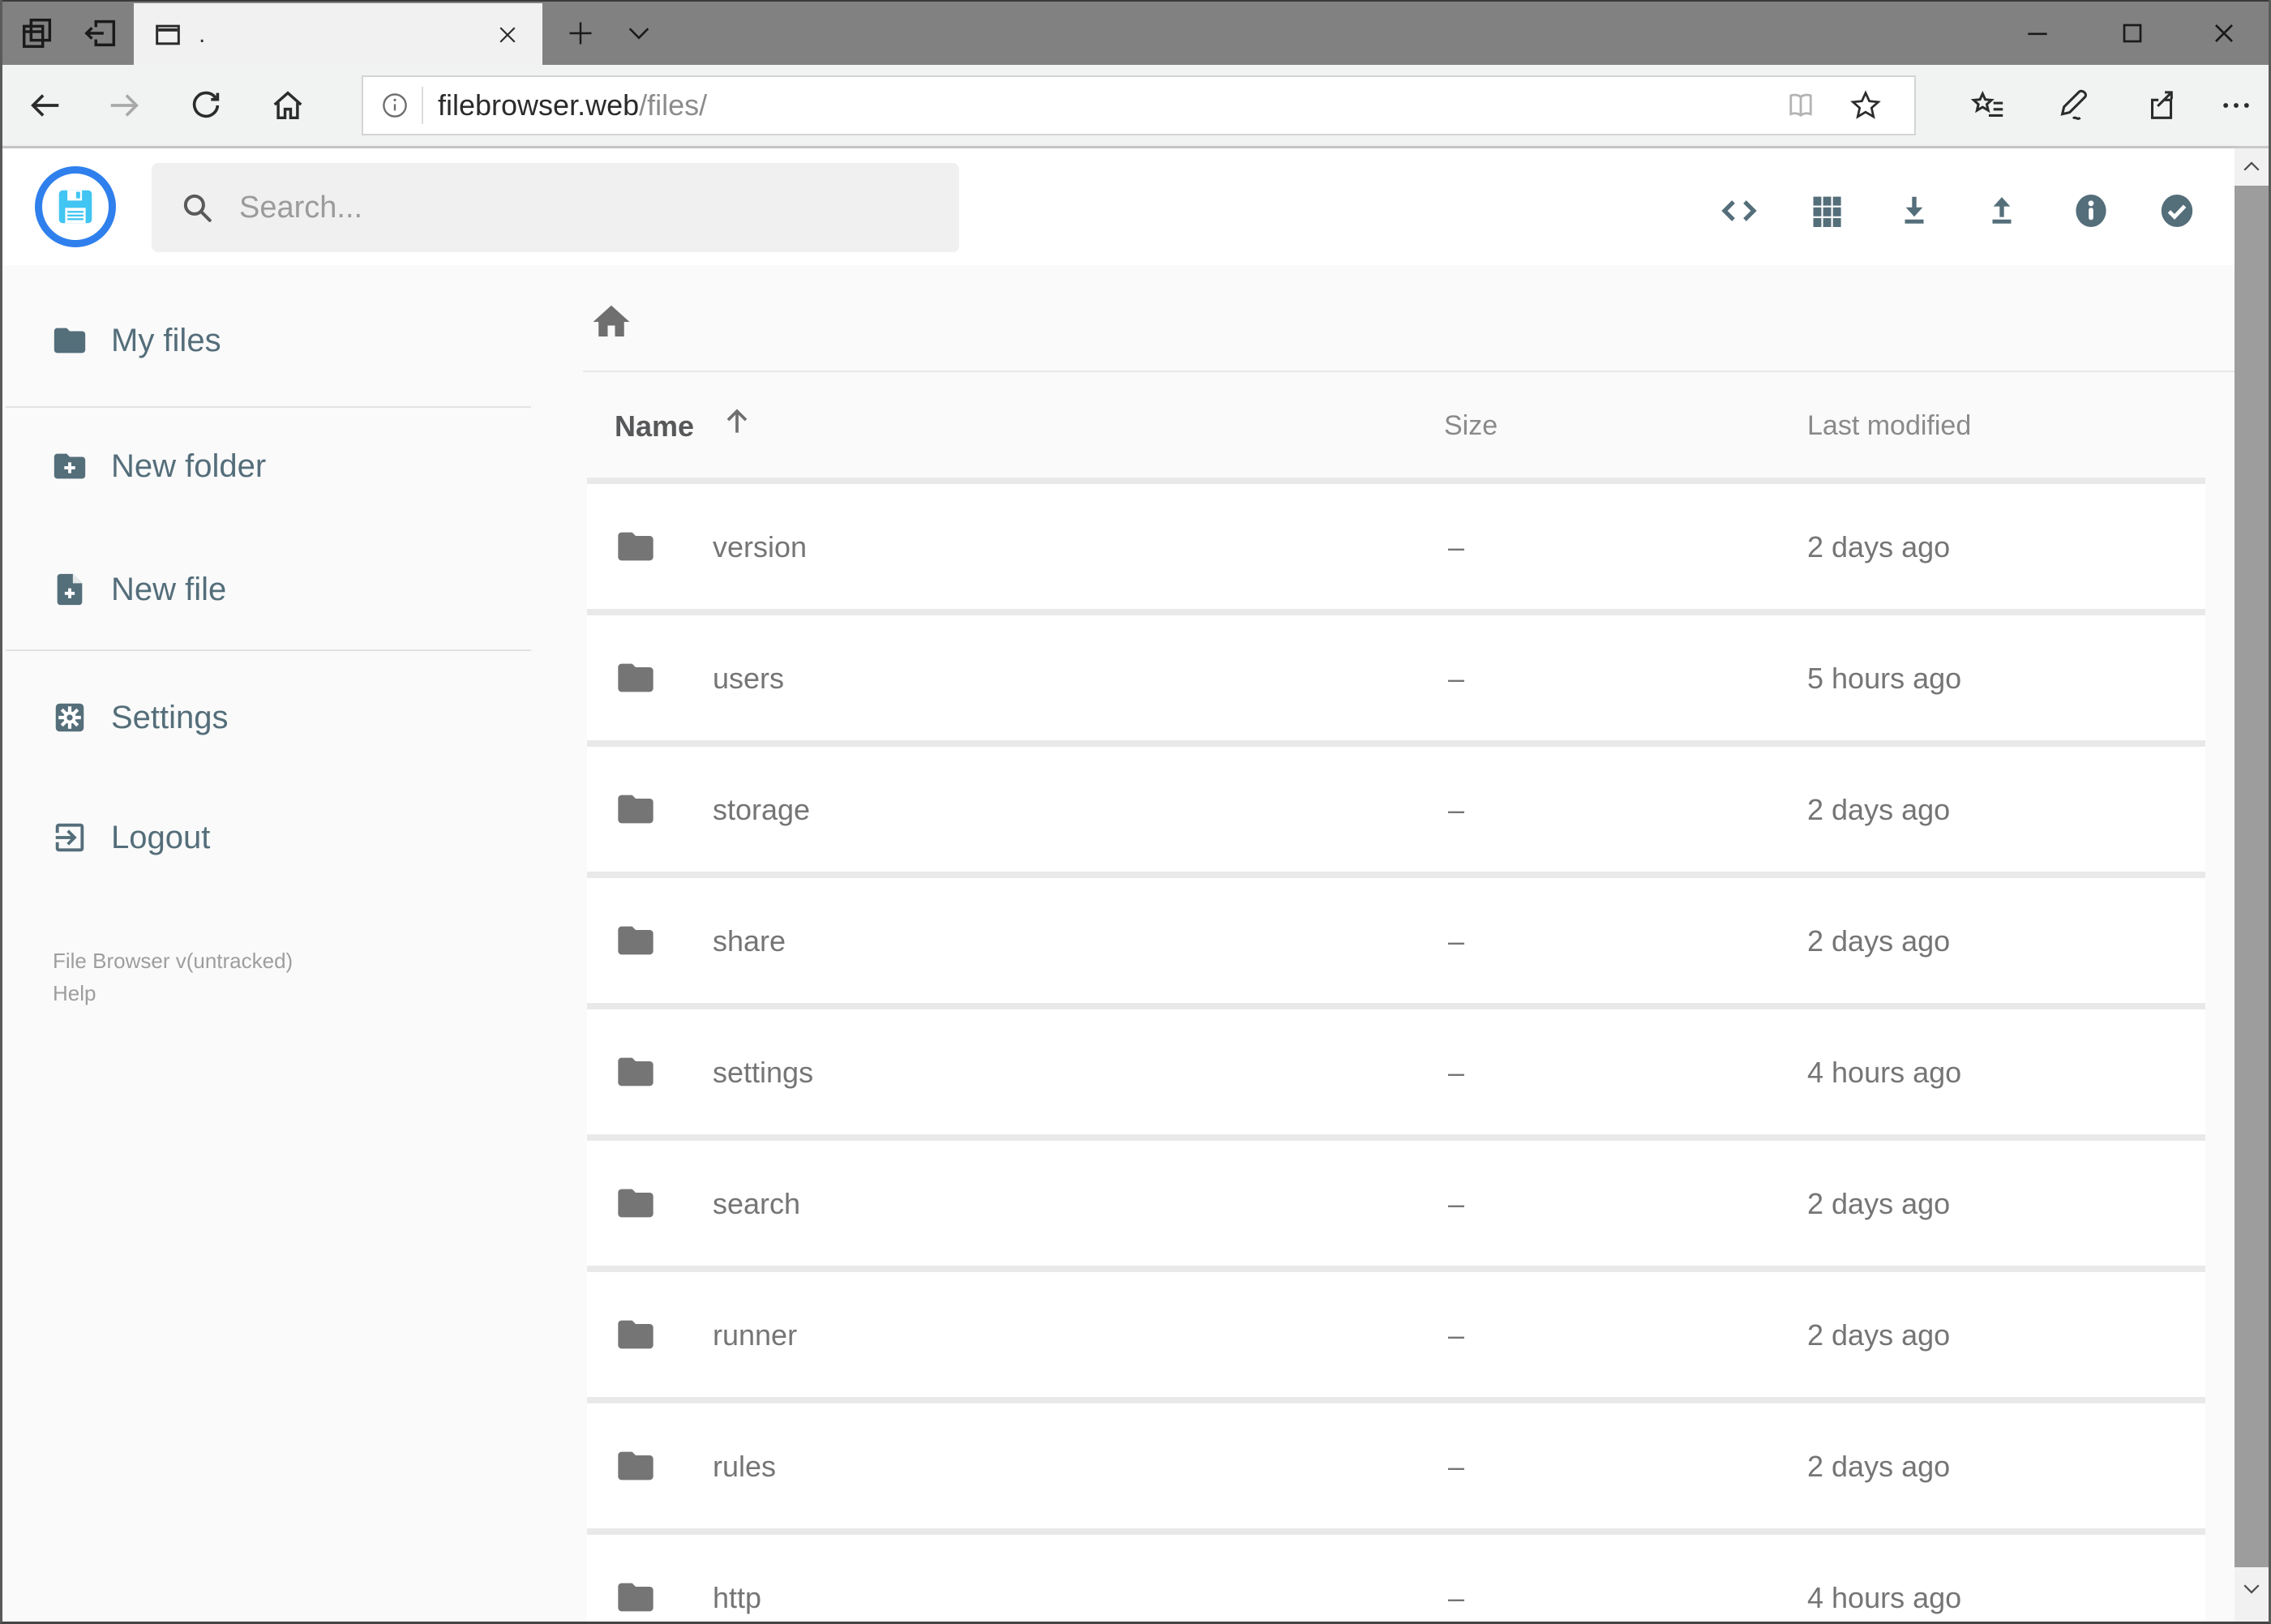 This screenshot has height=1624, width=2271. What do you see at coordinates (2091, 211) in the screenshot?
I see `info-button` at bounding box center [2091, 211].